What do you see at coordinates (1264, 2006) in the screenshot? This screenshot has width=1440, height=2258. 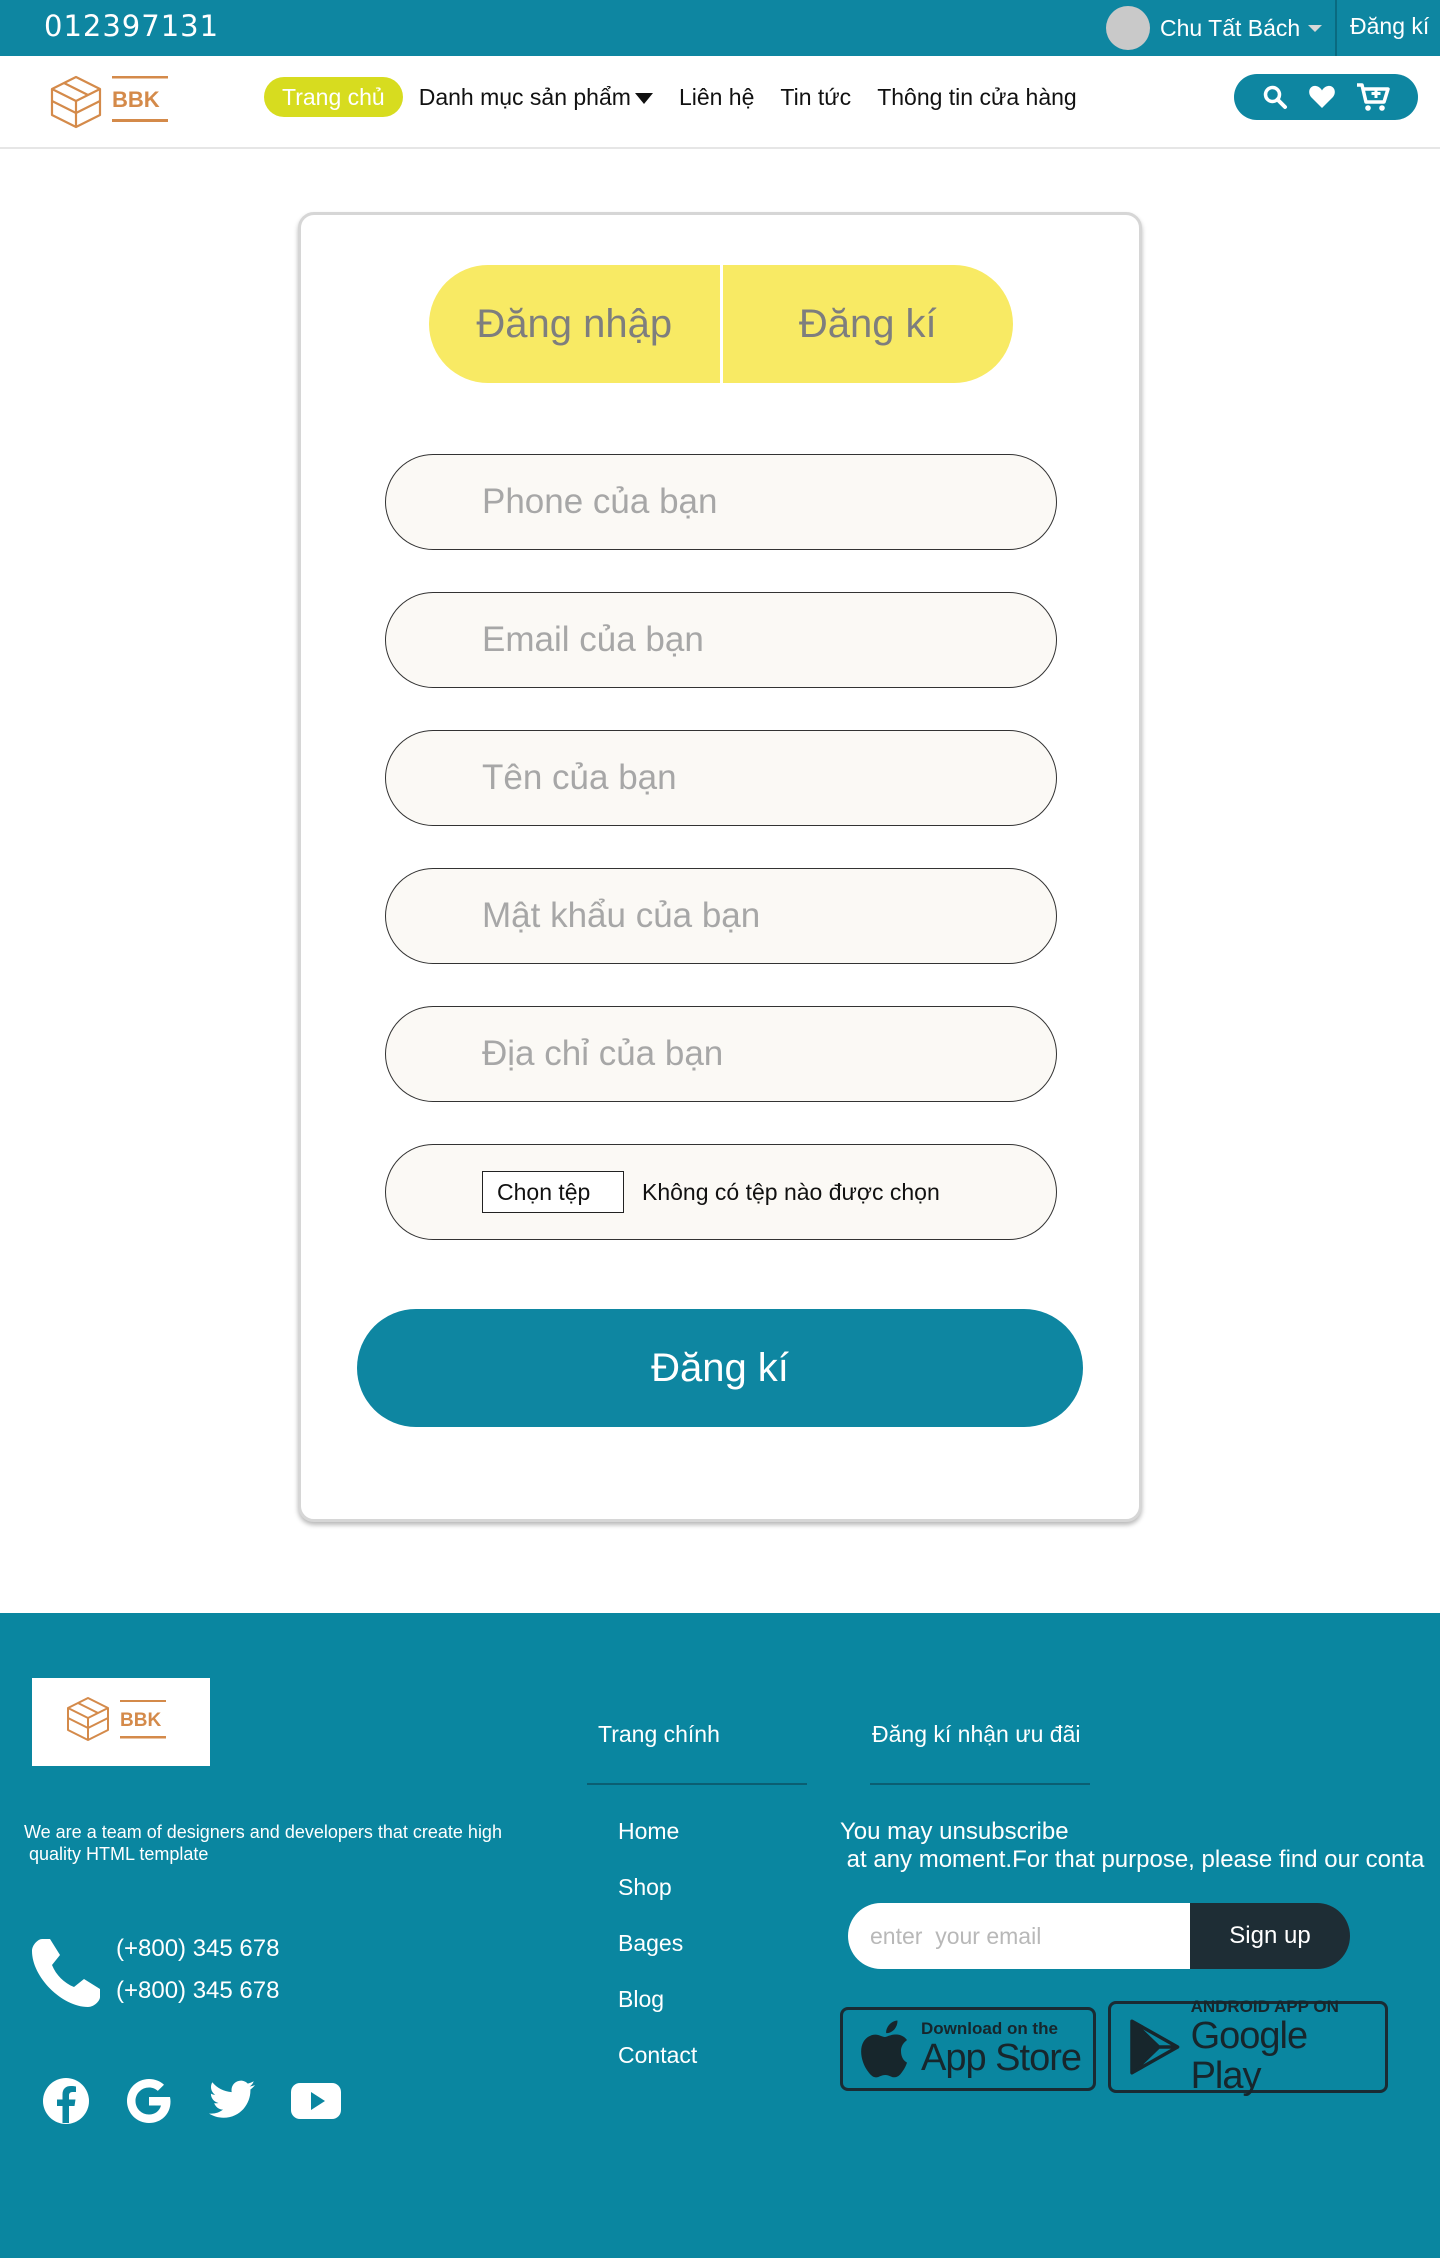 I see `googleplay-small-text: ANDROID APP ON` at bounding box center [1264, 2006].